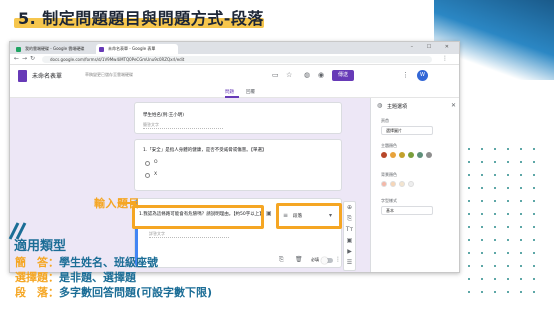  What do you see at coordinates (32, 58) in the screenshot?
I see `reload-icon: ↻` at bounding box center [32, 58].